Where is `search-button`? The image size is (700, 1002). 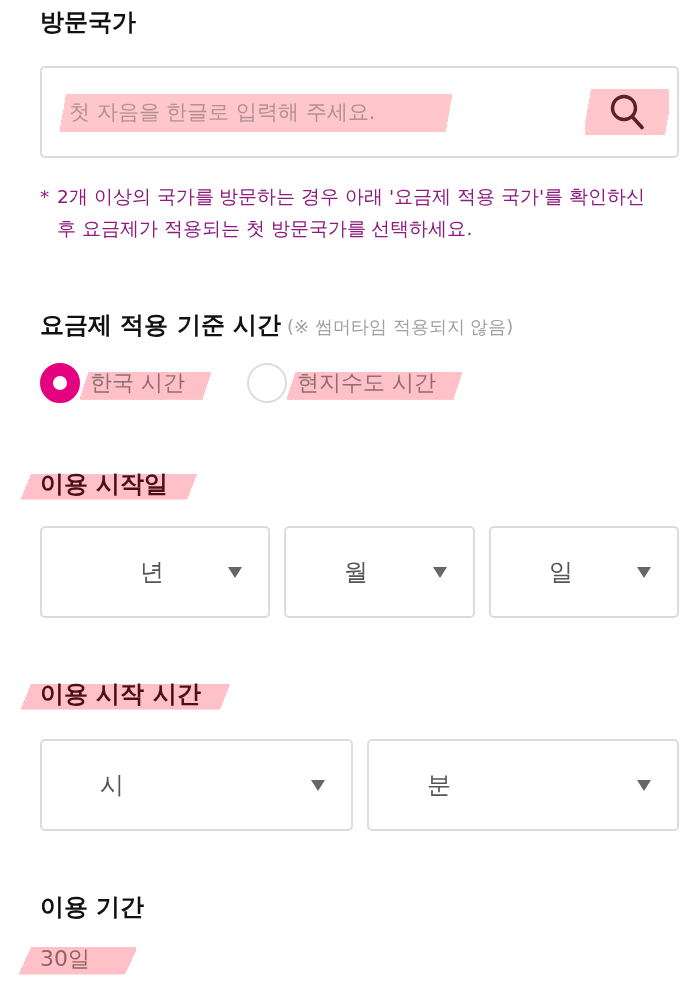
search-button is located at coordinates (627, 112).